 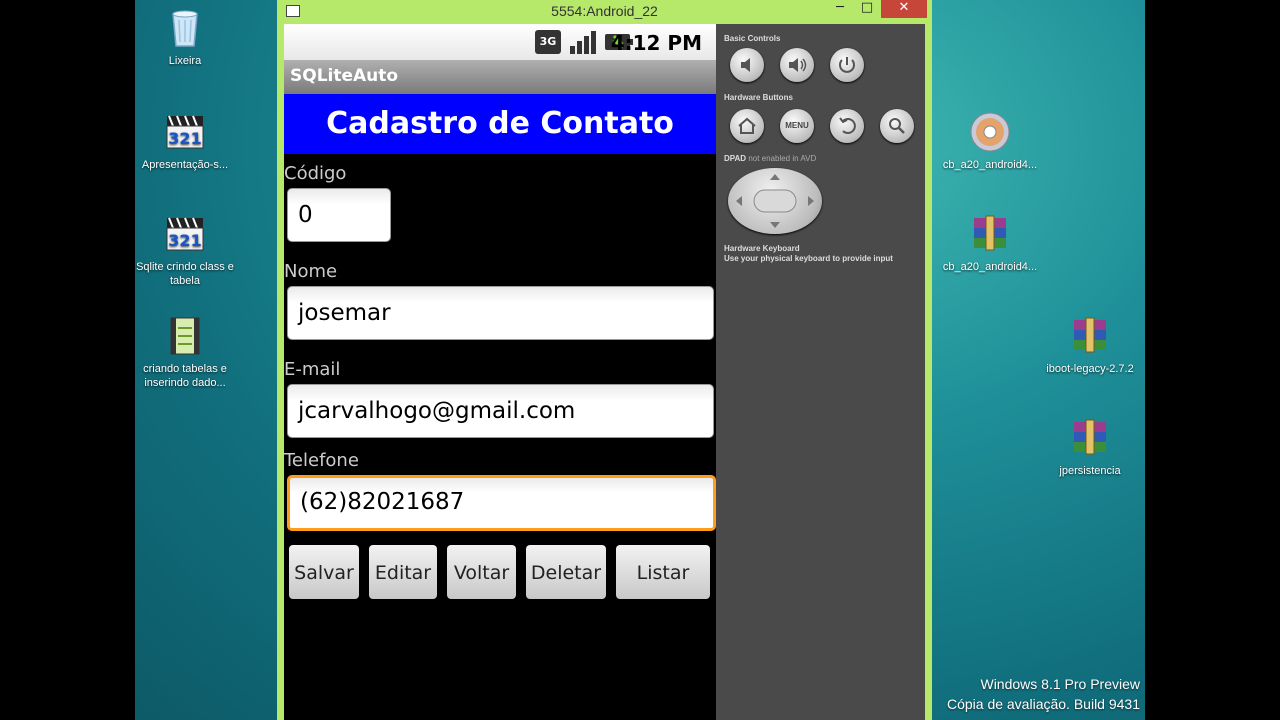 I want to click on dpad-title: DPAD, so click(x=735, y=158).